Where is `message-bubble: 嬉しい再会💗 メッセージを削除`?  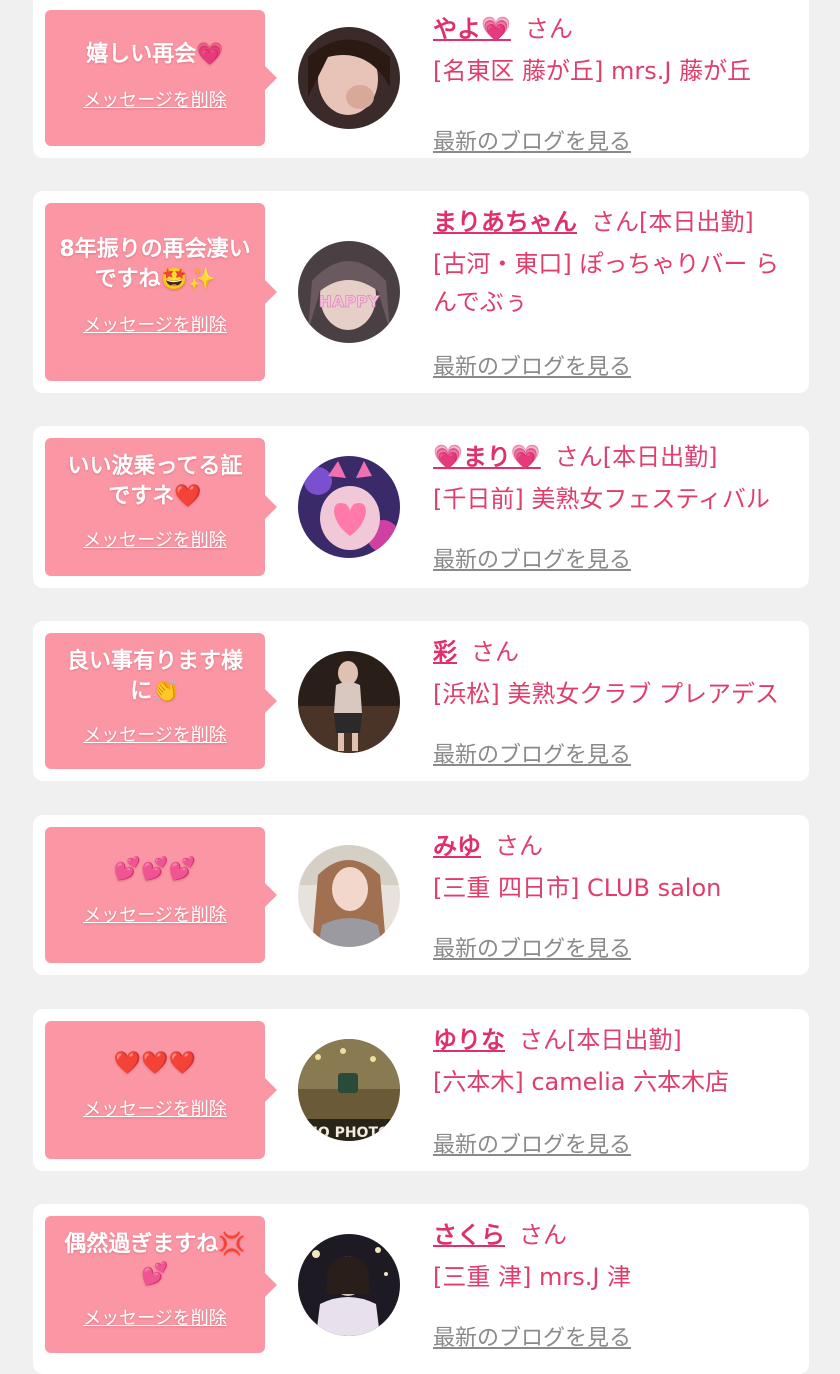
message-bubble: 嬉しい再会💗 メッセージを削除 is located at coordinates (161, 78).